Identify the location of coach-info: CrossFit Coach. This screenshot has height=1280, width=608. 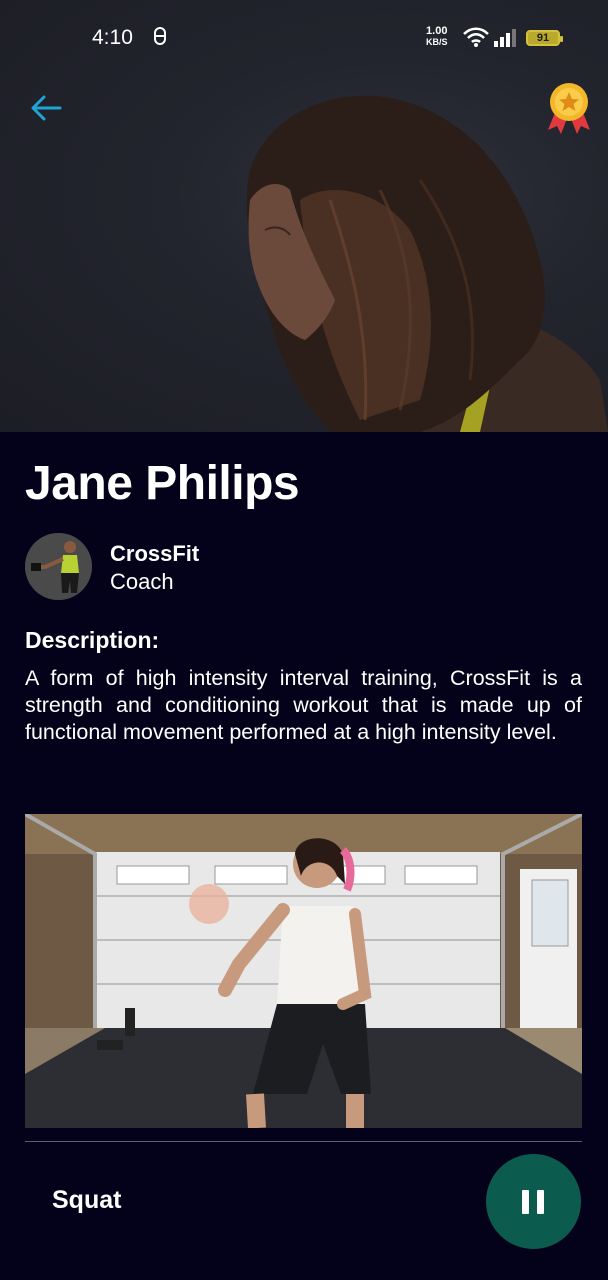
(225, 567).